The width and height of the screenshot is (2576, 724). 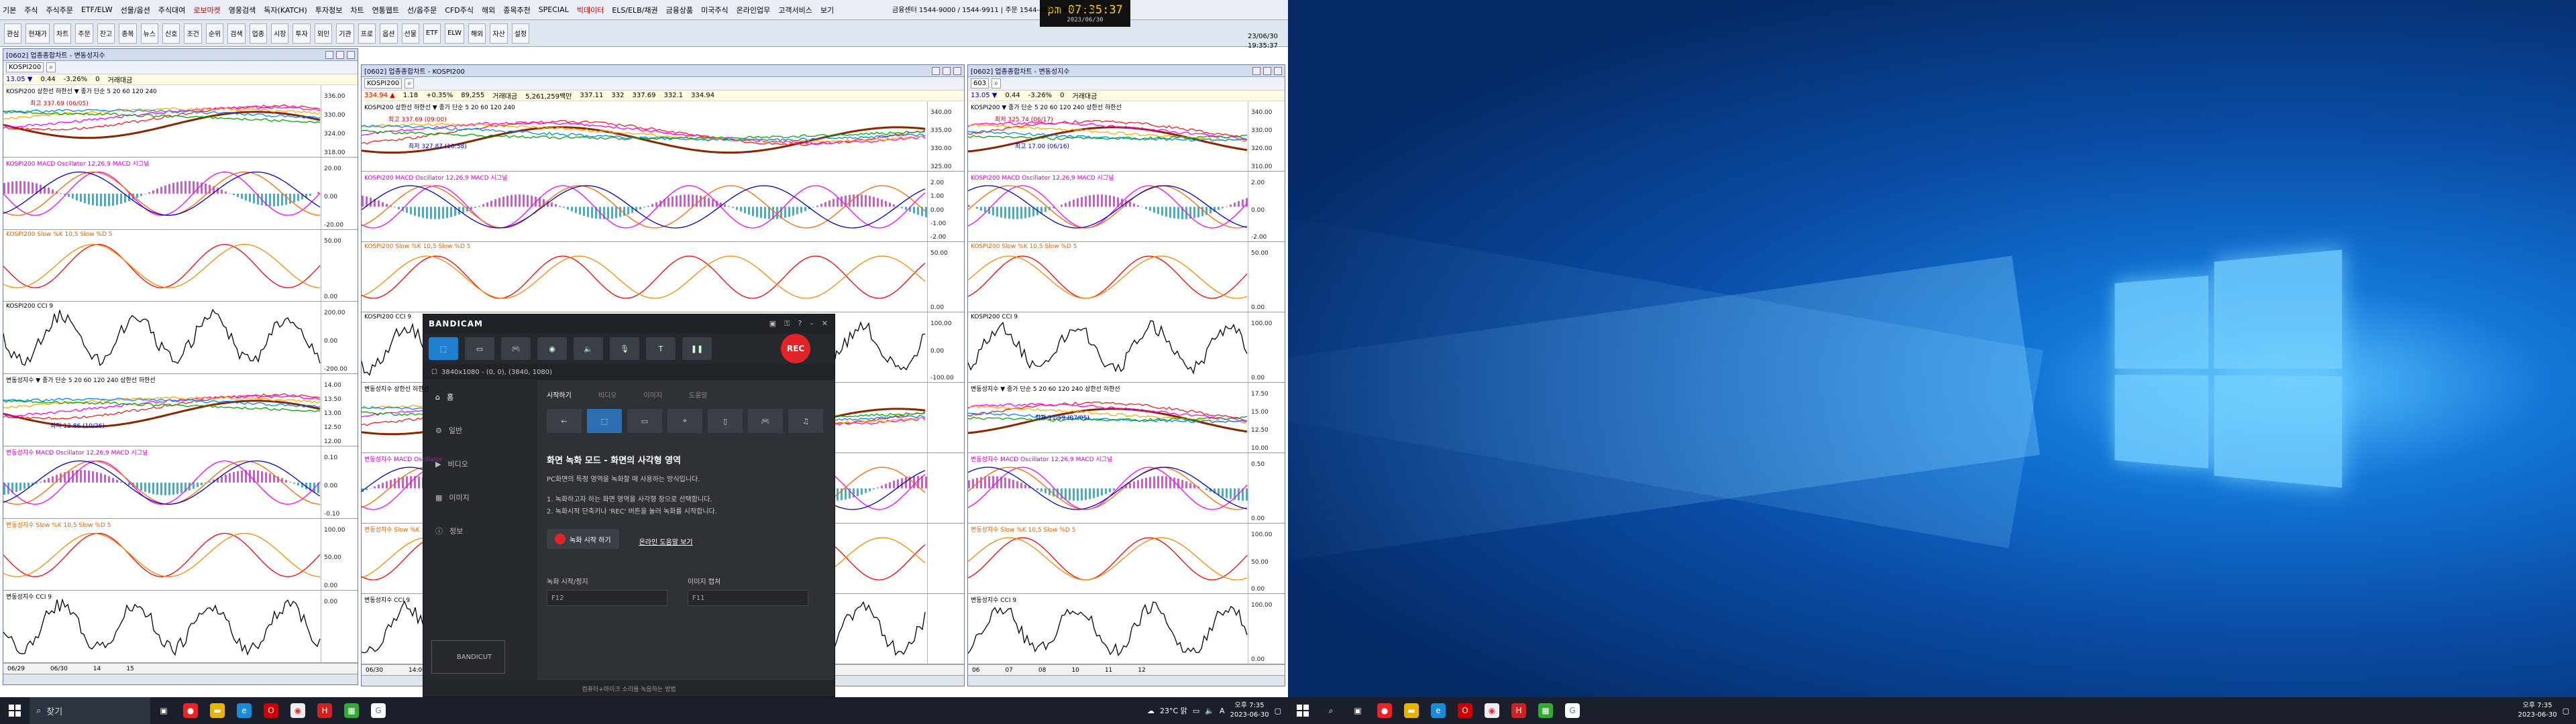 What do you see at coordinates (663, 71) in the screenshot?
I see `window-title-bar: [0602] 업종종합차트 - KOSPI200` at bounding box center [663, 71].